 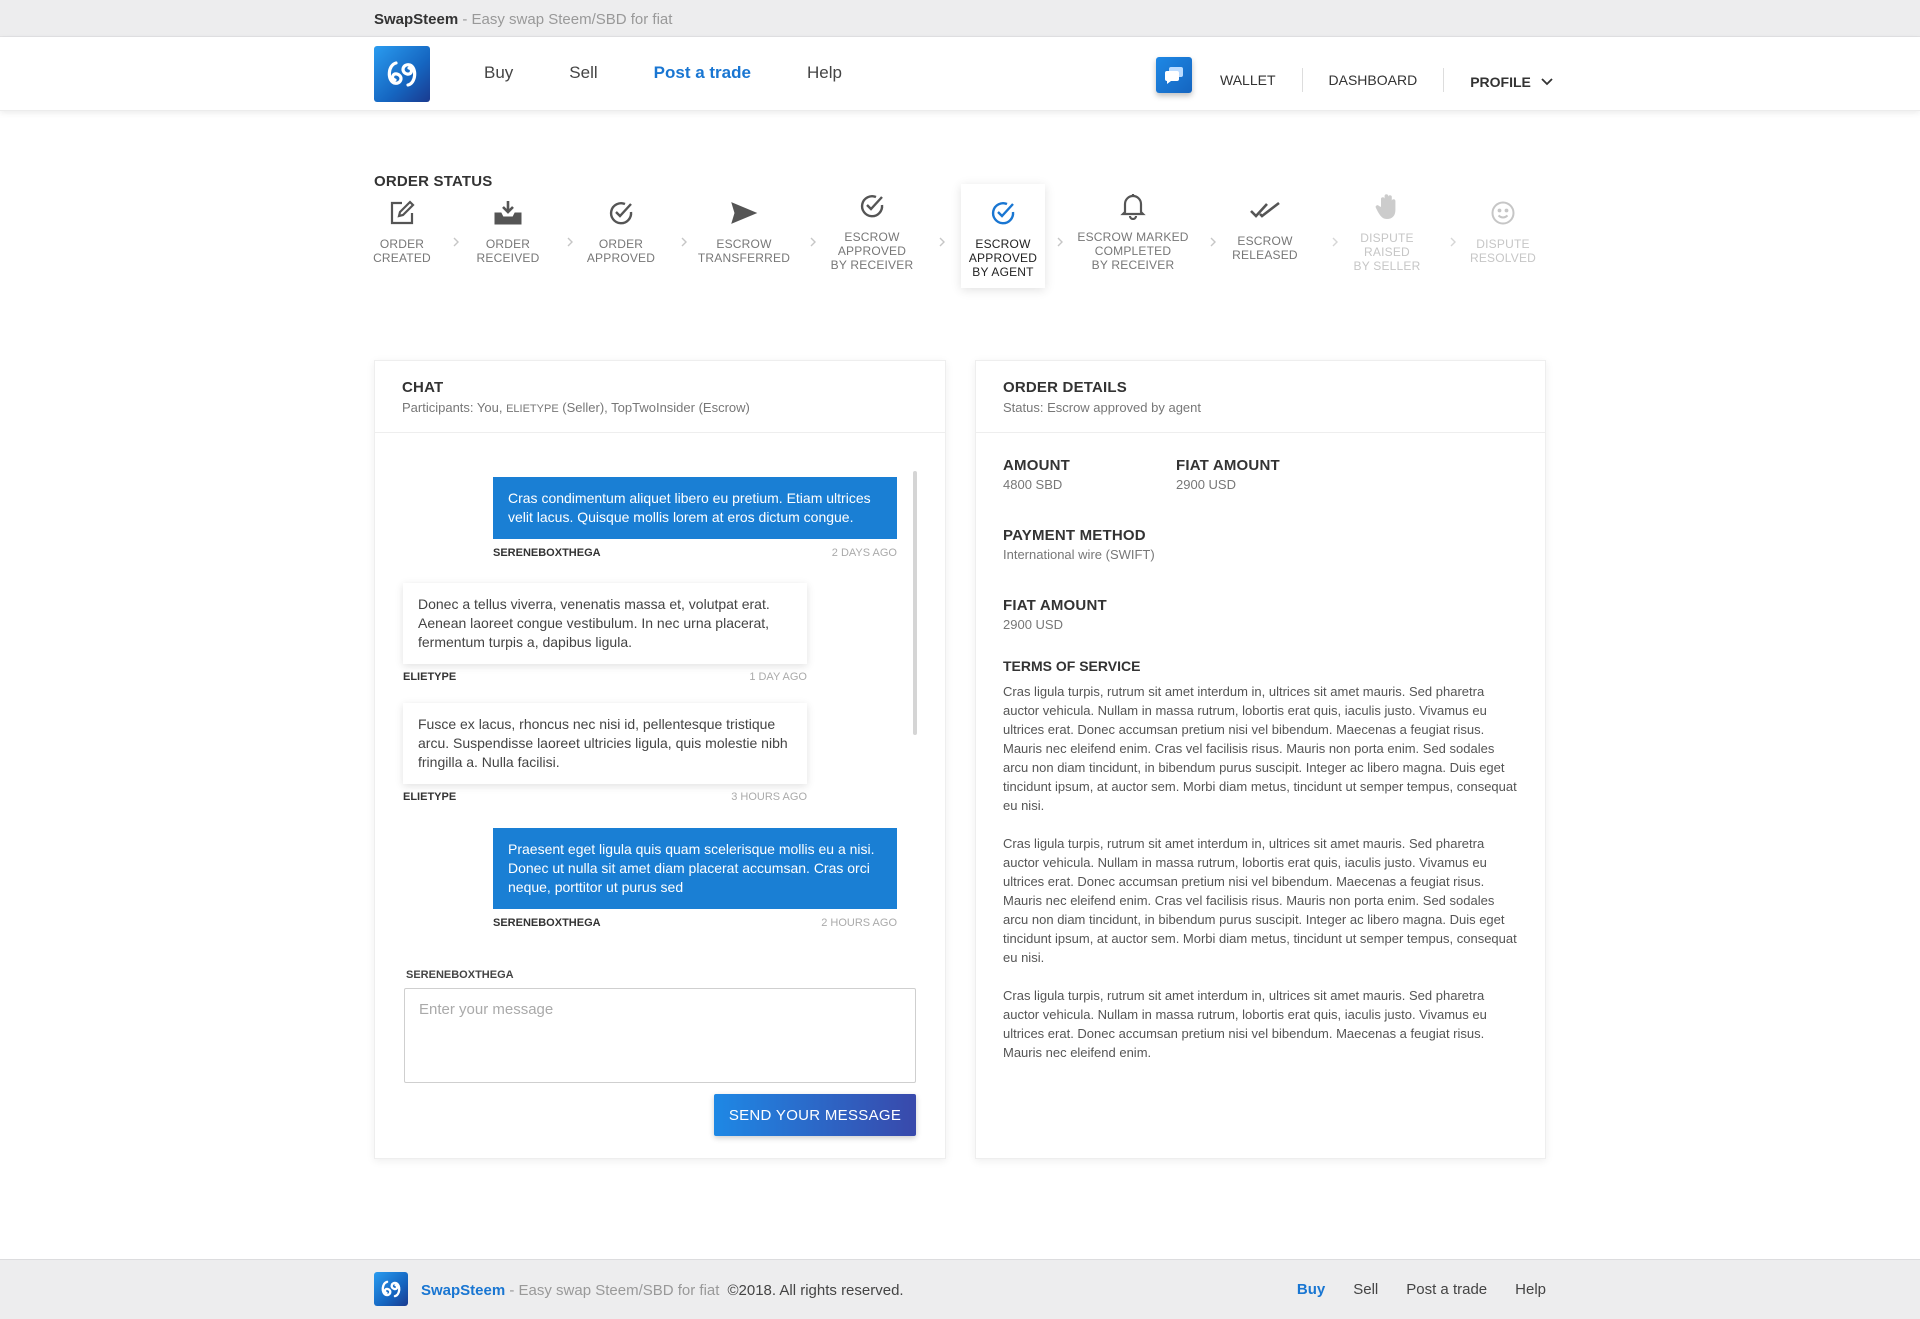 What do you see at coordinates (1503, 213) in the screenshot?
I see `smile-icon` at bounding box center [1503, 213].